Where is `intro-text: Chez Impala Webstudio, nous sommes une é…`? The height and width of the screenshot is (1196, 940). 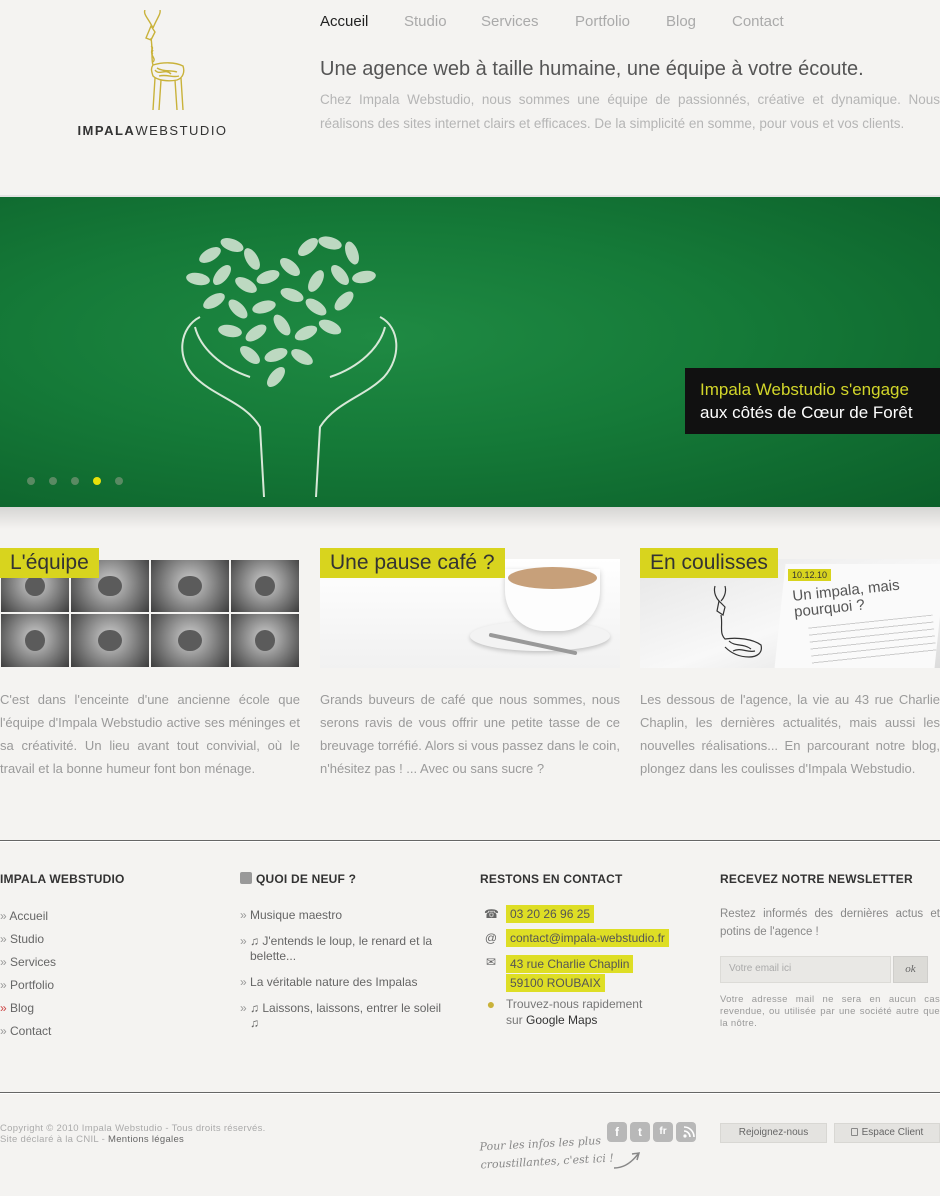 intro-text: Chez Impala Webstudio, nous sommes une é… is located at coordinates (630, 111).